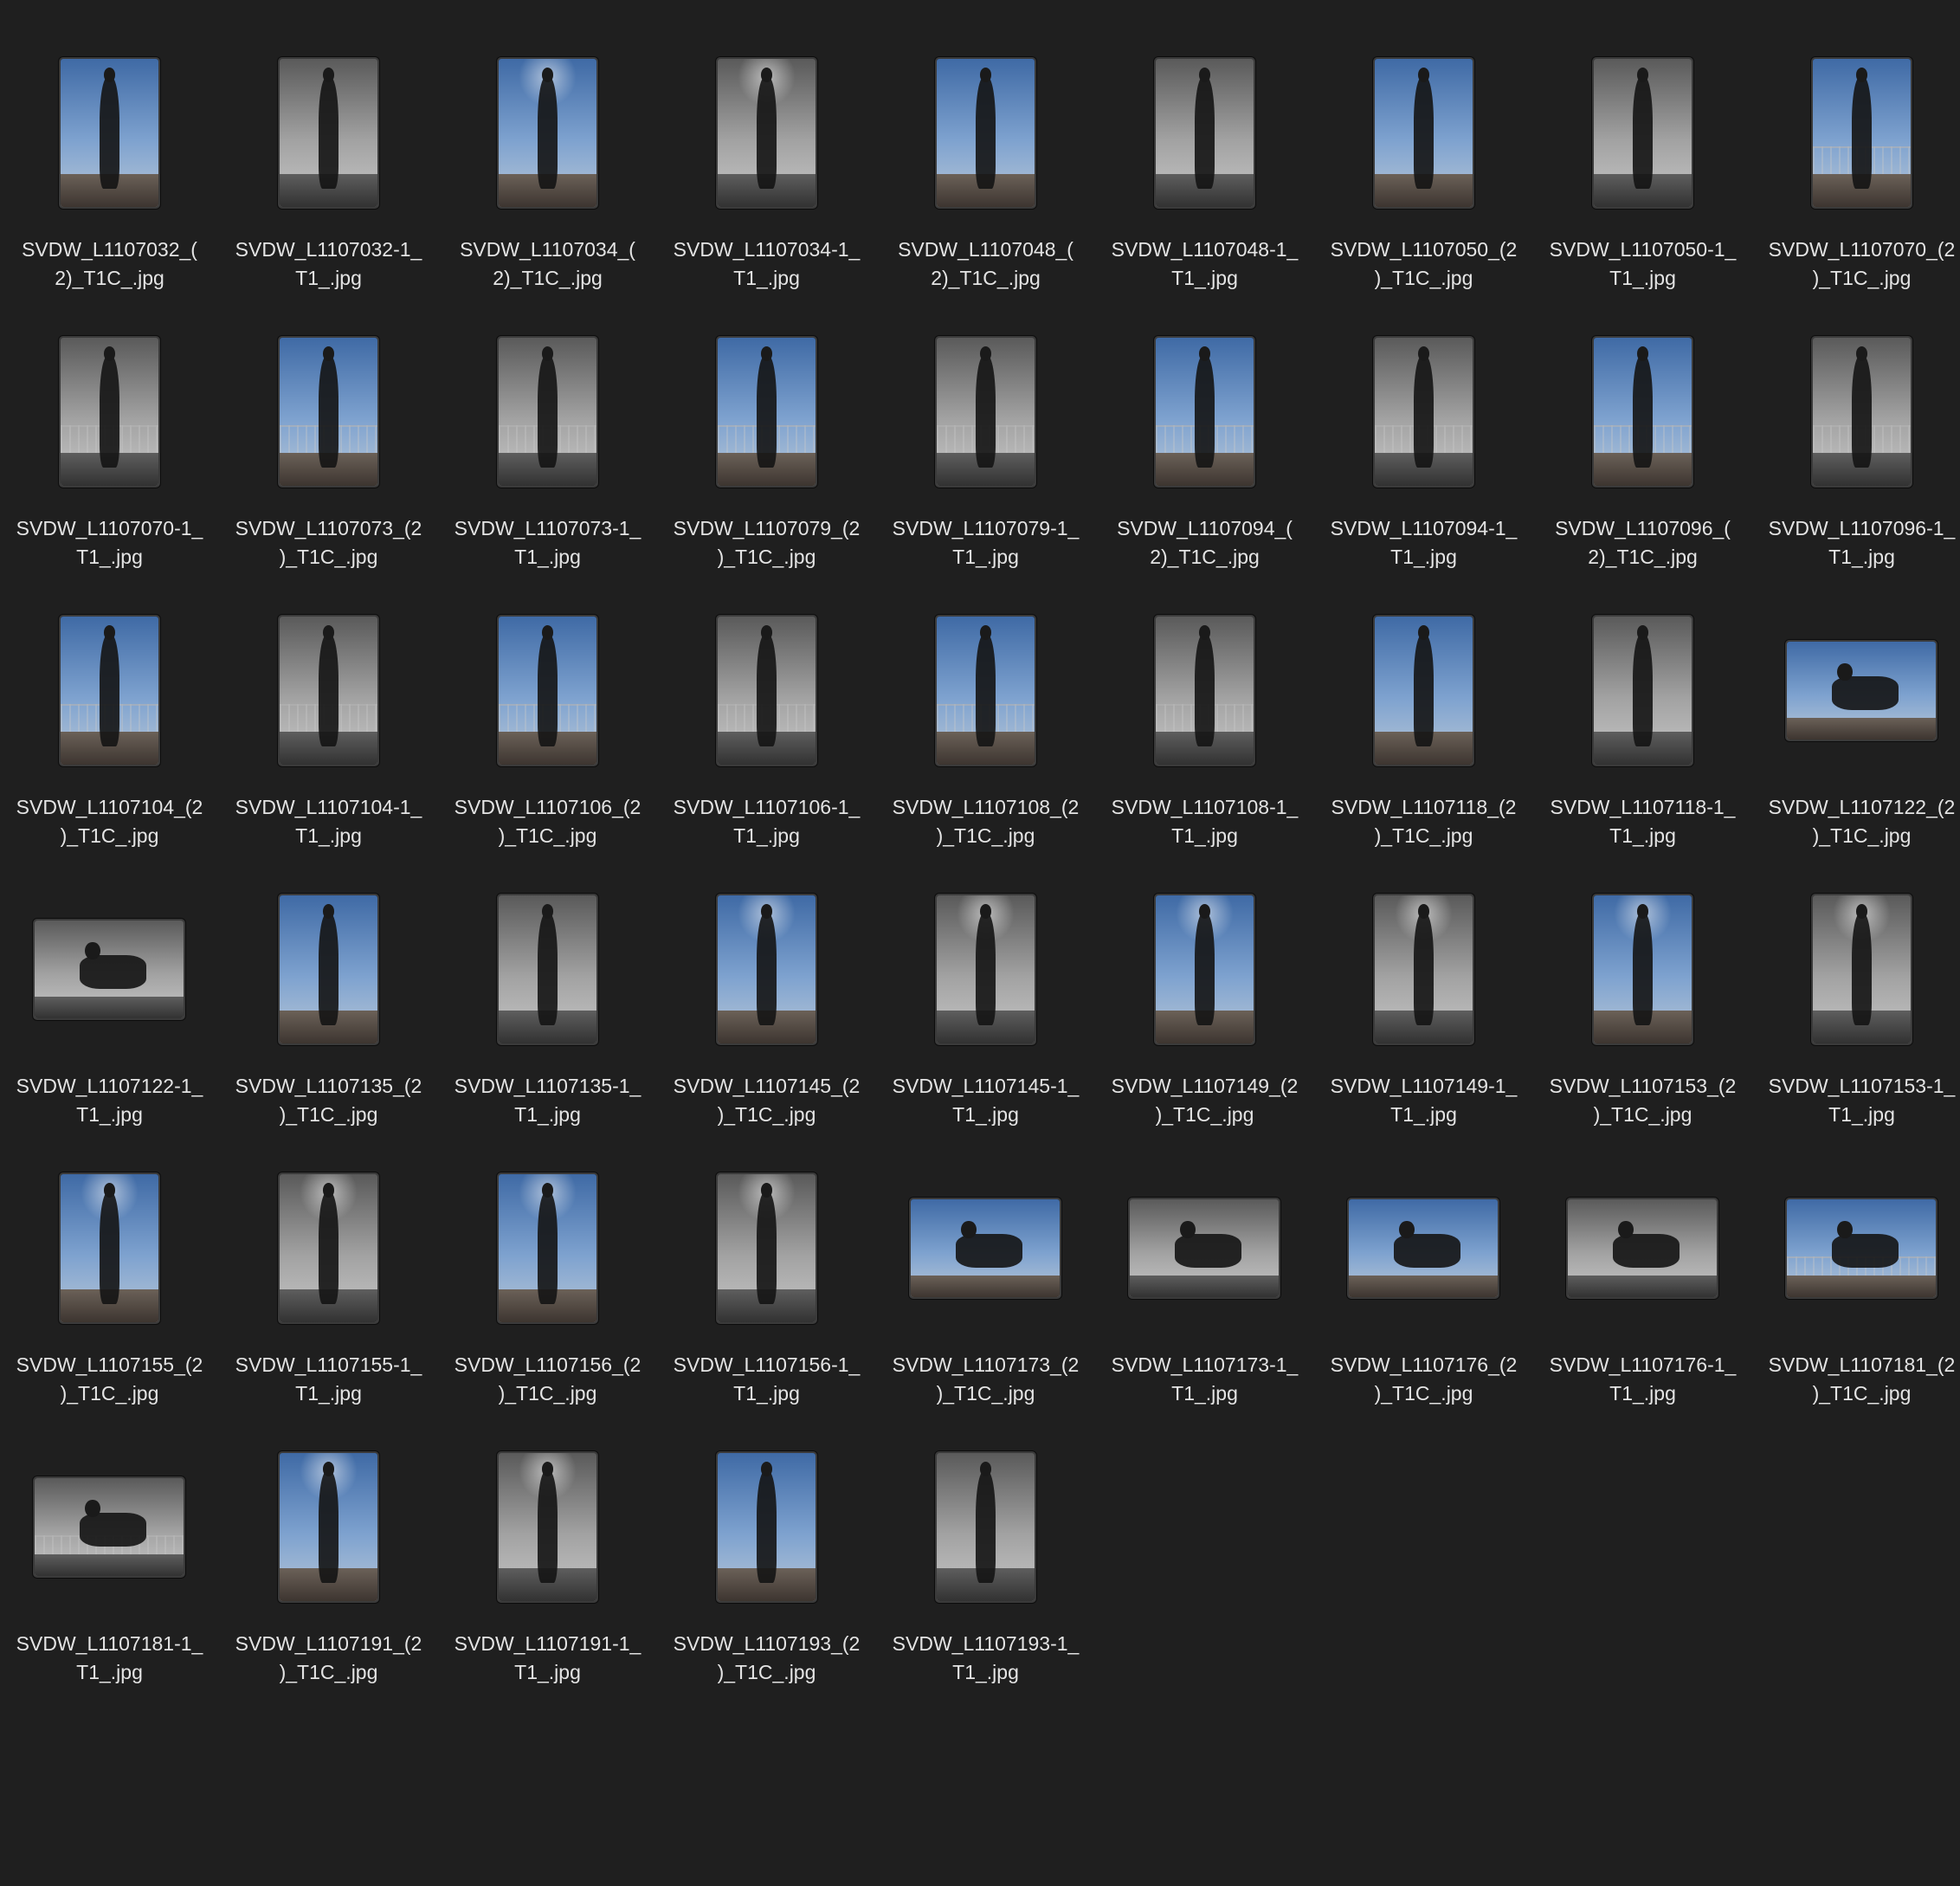 The image size is (1960, 1886). I want to click on file-name-label: SVDW_L1107181_(2)_T1C_.jpg, so click(1856, 1379).